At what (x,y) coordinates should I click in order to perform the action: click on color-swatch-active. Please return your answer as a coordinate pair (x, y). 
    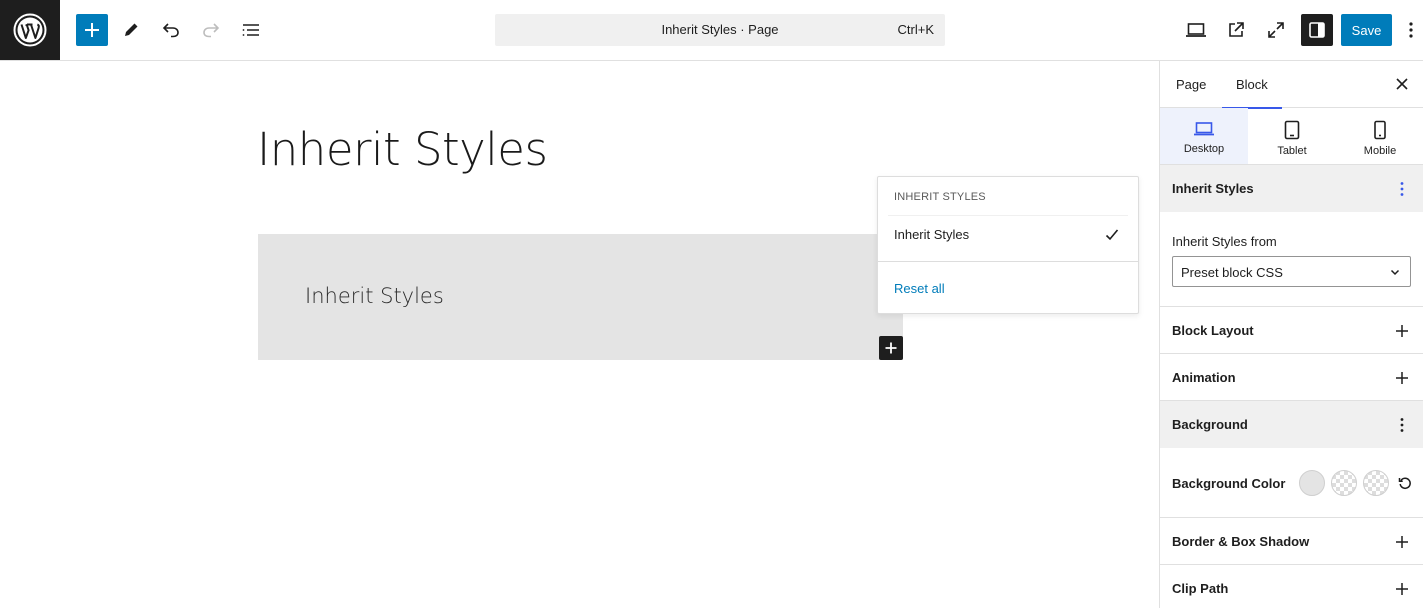
    Looking at the image, I should click on (1376, 483).